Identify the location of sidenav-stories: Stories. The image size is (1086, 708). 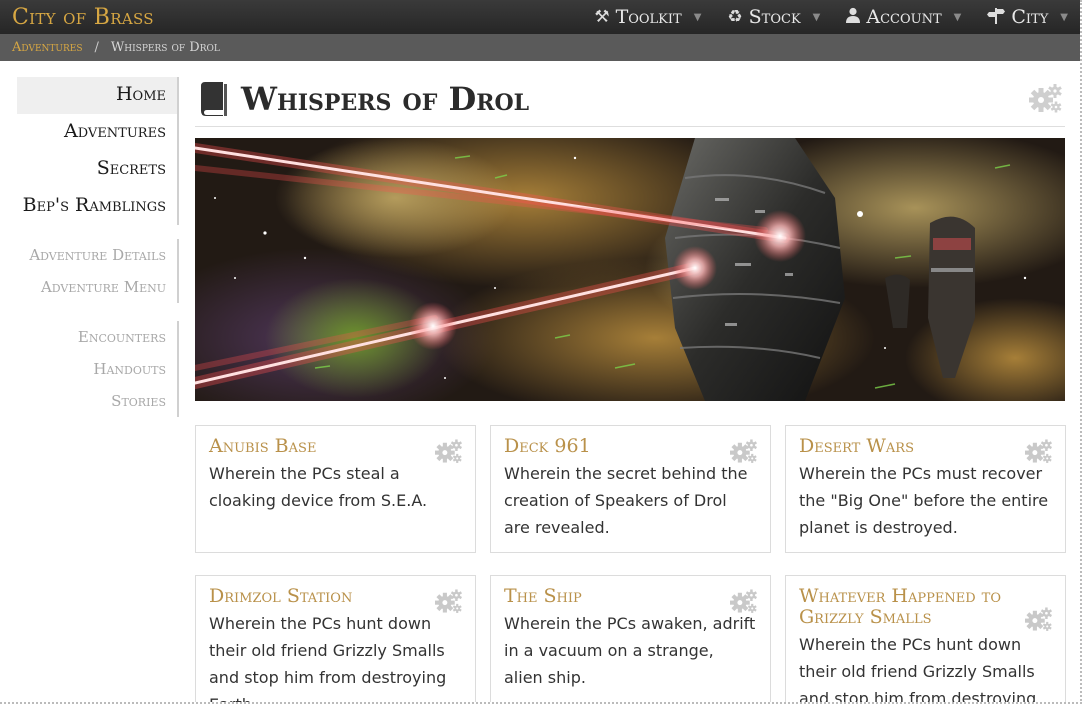
(97, 401).